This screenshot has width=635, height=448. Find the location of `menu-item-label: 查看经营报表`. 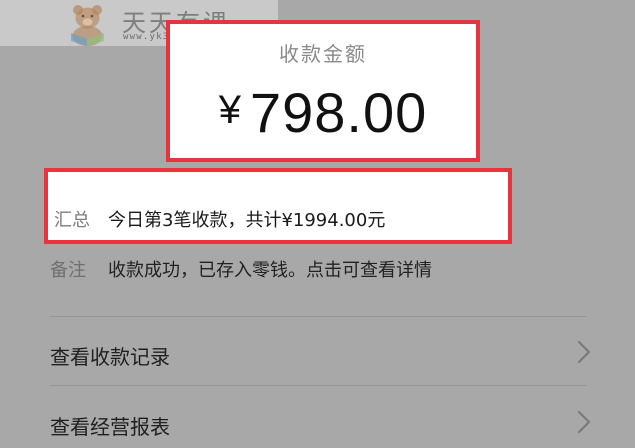

menu-item-label: 查看经营报表 is located at coordinates (110, 427).